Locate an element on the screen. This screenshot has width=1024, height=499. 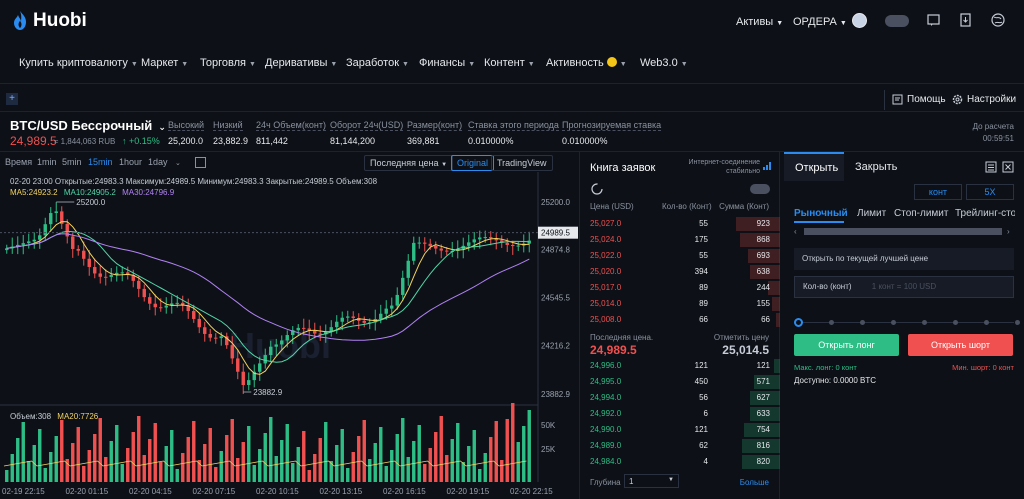
bid-row: 24,984.0 4 820 is located at coordinates (680, 462).